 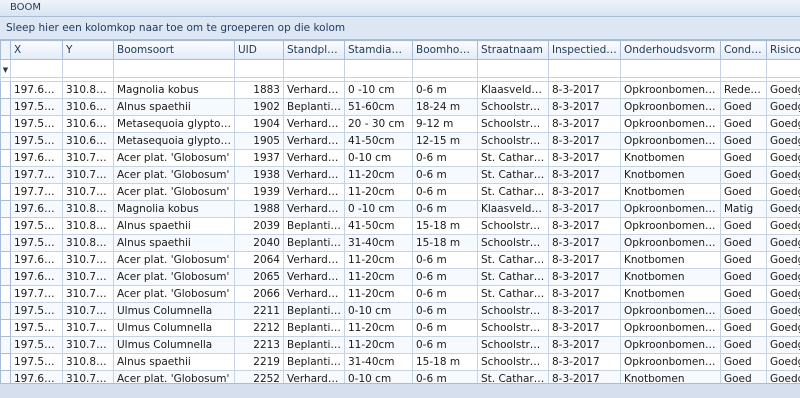 I want to click on cell-y: 310.663,97, so click(x=88, y=141).